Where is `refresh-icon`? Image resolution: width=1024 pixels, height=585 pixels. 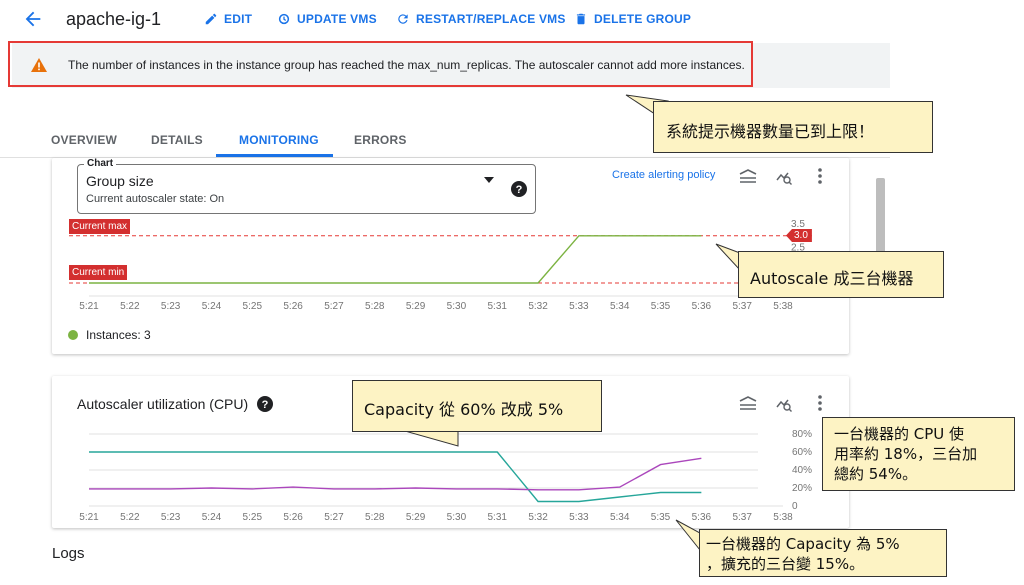 refresh-icon is located at coordinates (403, 19).